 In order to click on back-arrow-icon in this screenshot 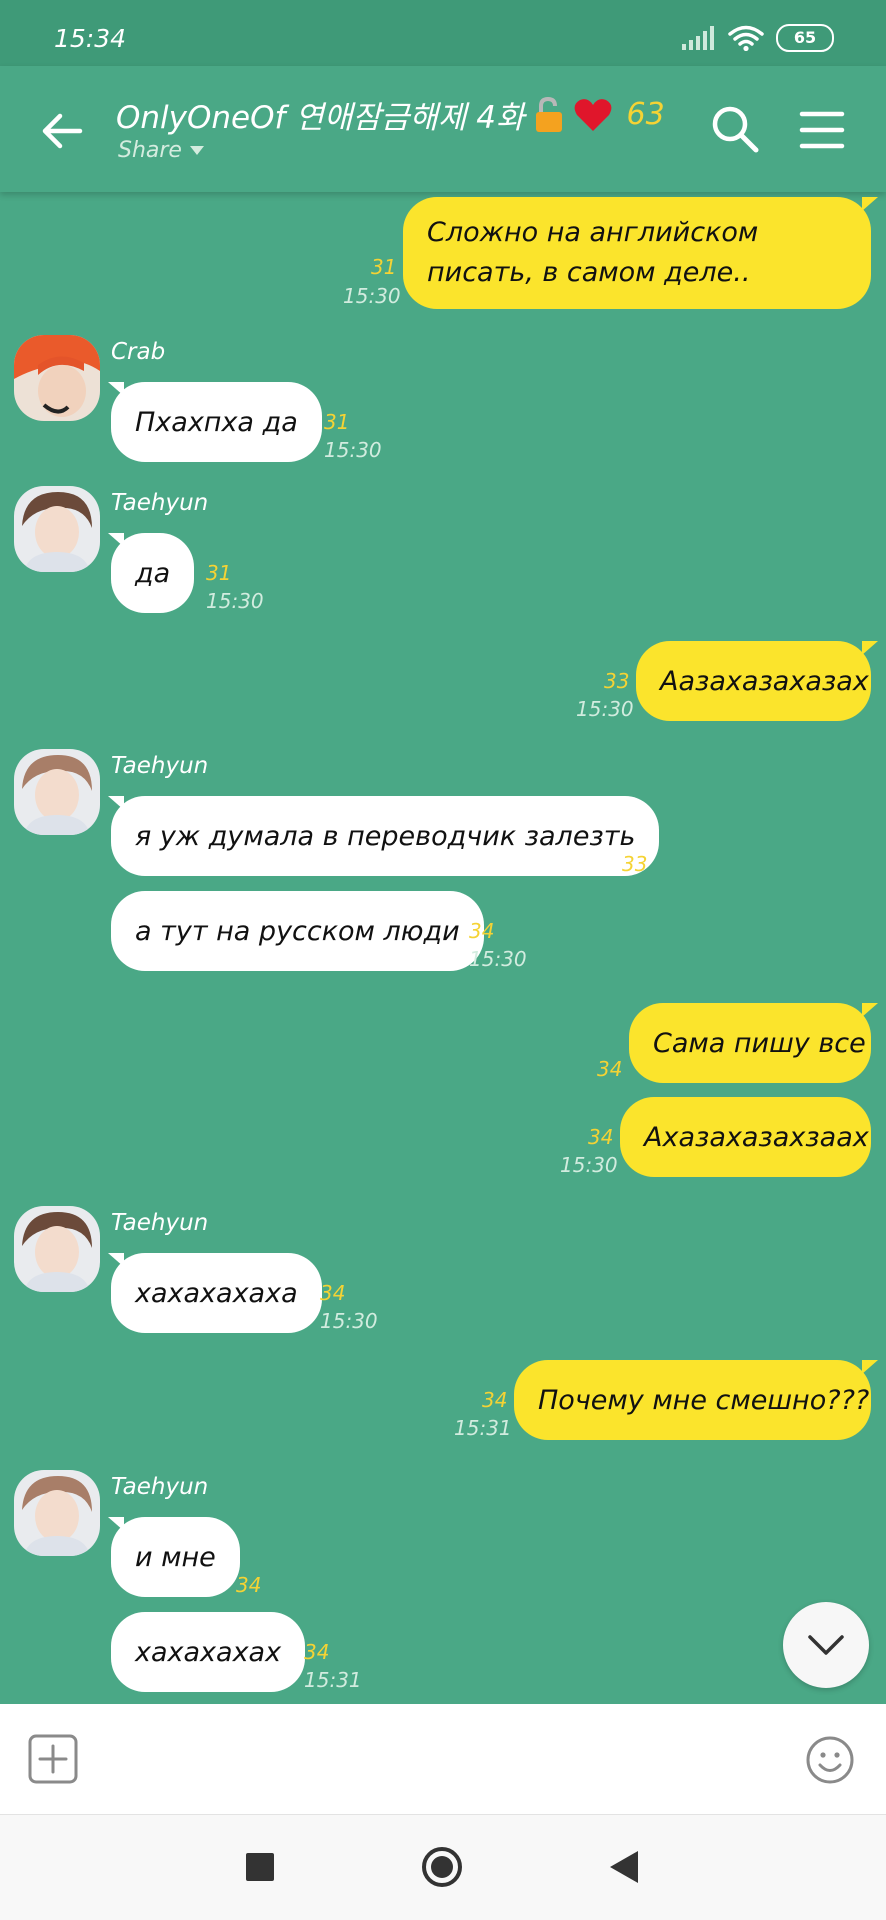, I will do `click(65, 131)`.